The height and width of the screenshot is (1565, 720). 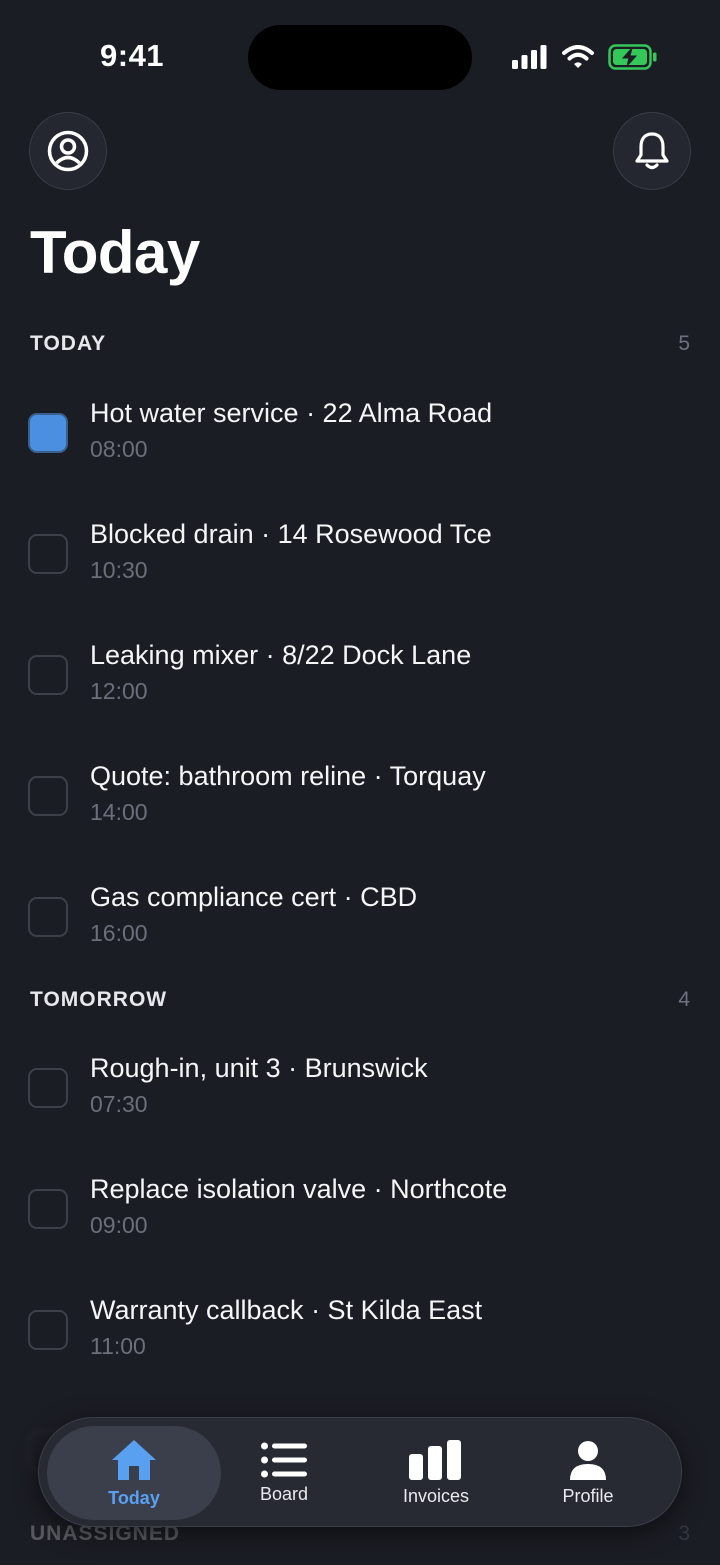 What do you see at coordinates (684, 1533) in the screenshot?
I see `section-count: 3` at bounding box center [684, 1533].